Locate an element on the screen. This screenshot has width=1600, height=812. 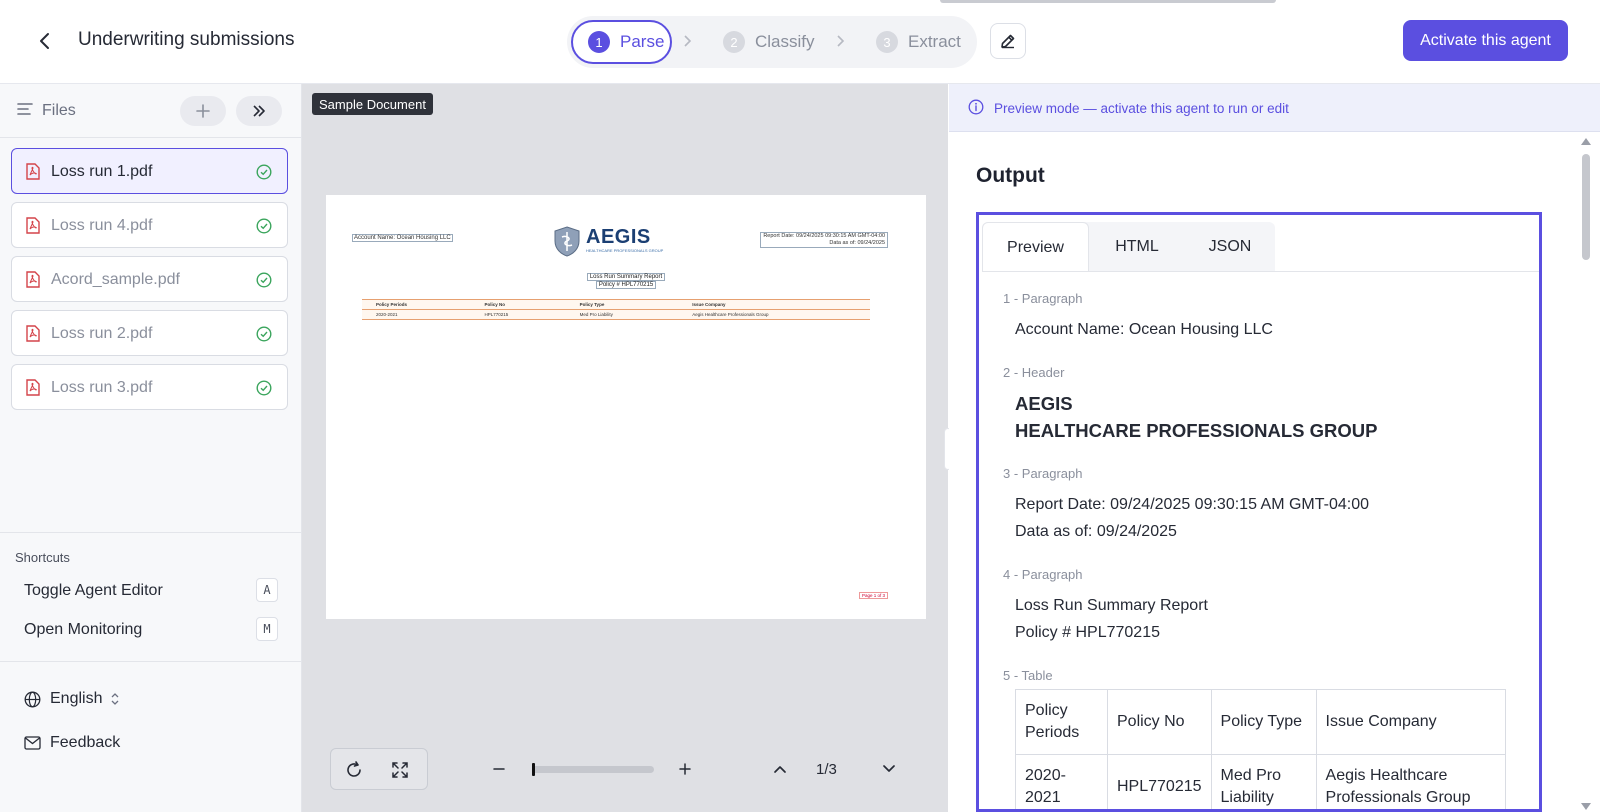
double-chevron-right-icon is located at coordinates (259, 111).